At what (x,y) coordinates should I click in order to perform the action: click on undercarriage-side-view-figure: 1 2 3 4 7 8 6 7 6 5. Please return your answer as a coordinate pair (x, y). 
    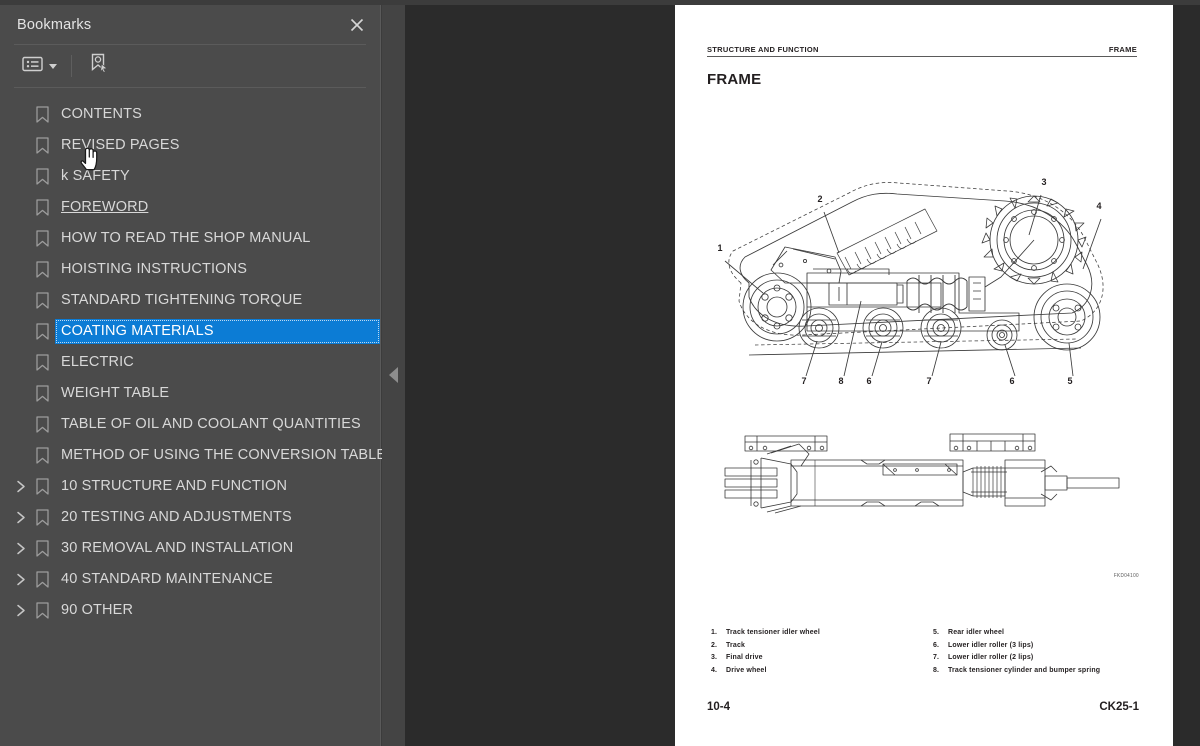
    Looking at the image, I should click on (924, 282).